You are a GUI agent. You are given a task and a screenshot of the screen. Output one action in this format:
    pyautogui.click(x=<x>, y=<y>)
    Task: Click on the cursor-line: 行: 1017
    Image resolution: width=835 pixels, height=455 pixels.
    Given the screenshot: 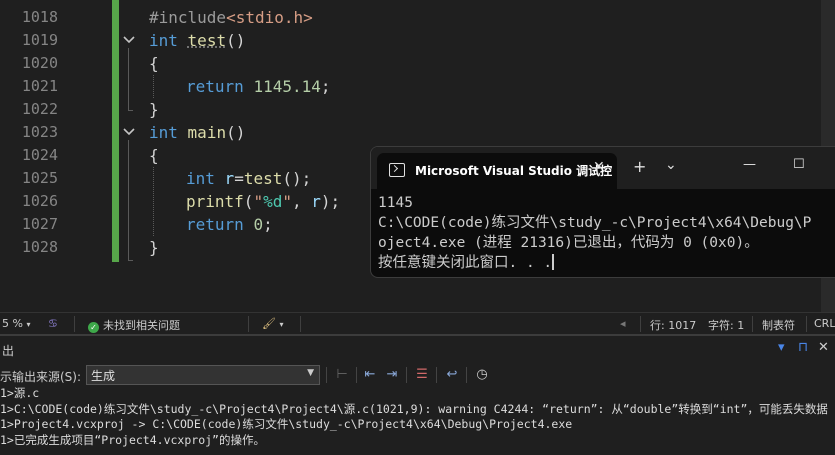 What is the action you would take?
    pyautogui.click(x=673, y=325)
    